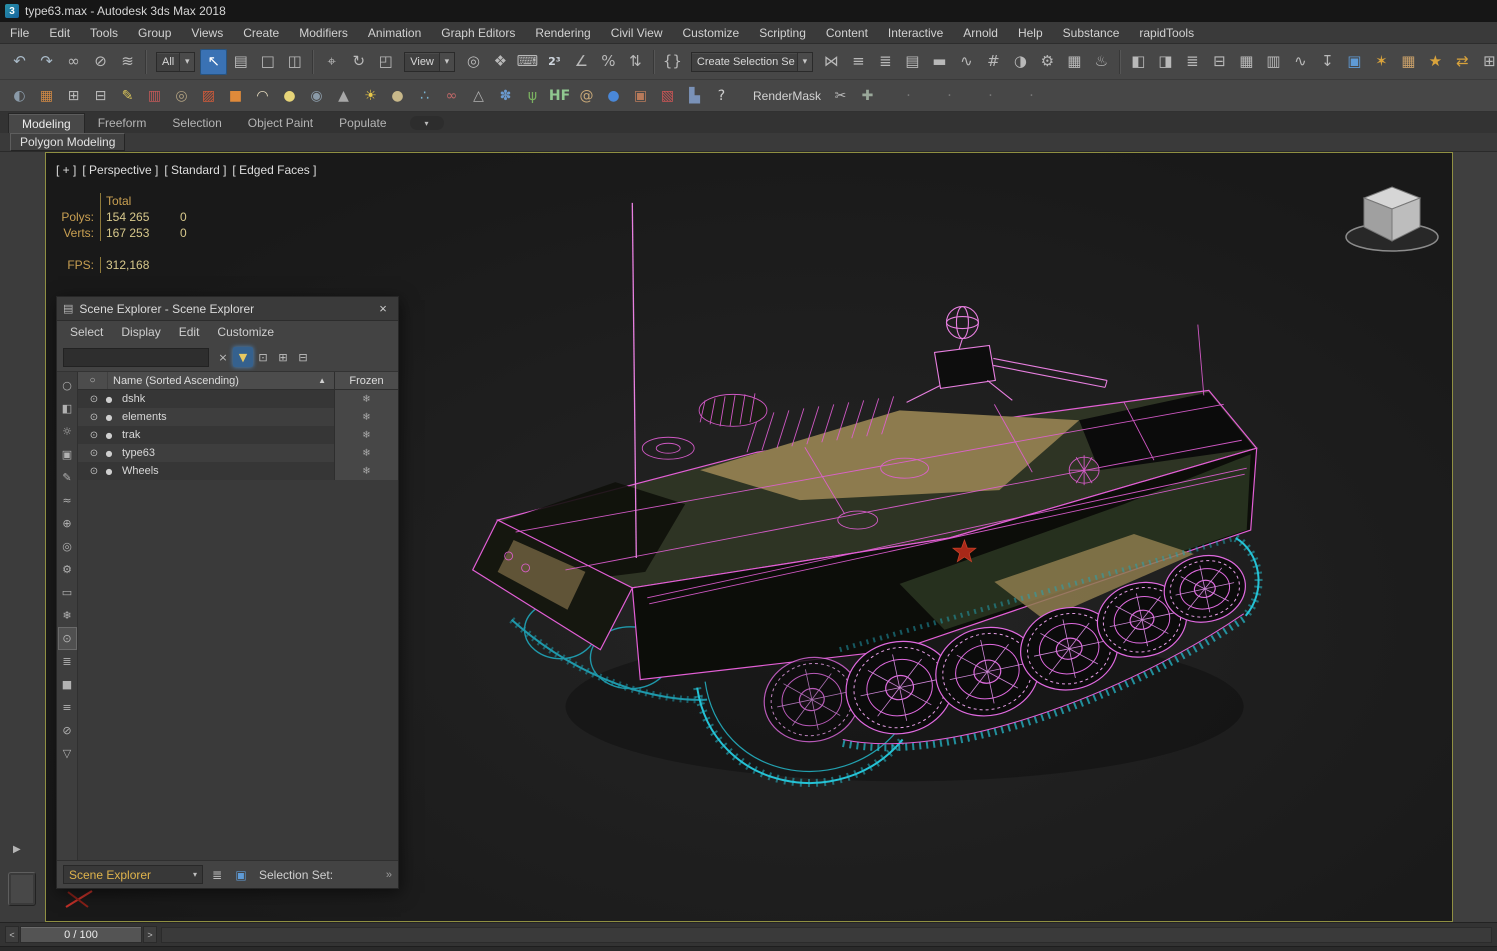  What do you see at coordinates (559, 96) in the screenshot?
I see `hf-tool-icon: HF` at bounding box center [559, 96].